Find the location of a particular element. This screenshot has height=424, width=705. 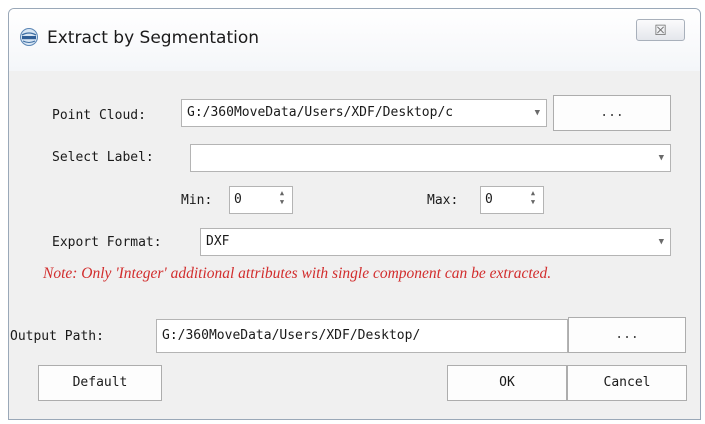

select-label-label: Select Label: is located at coordinates (103, 157).